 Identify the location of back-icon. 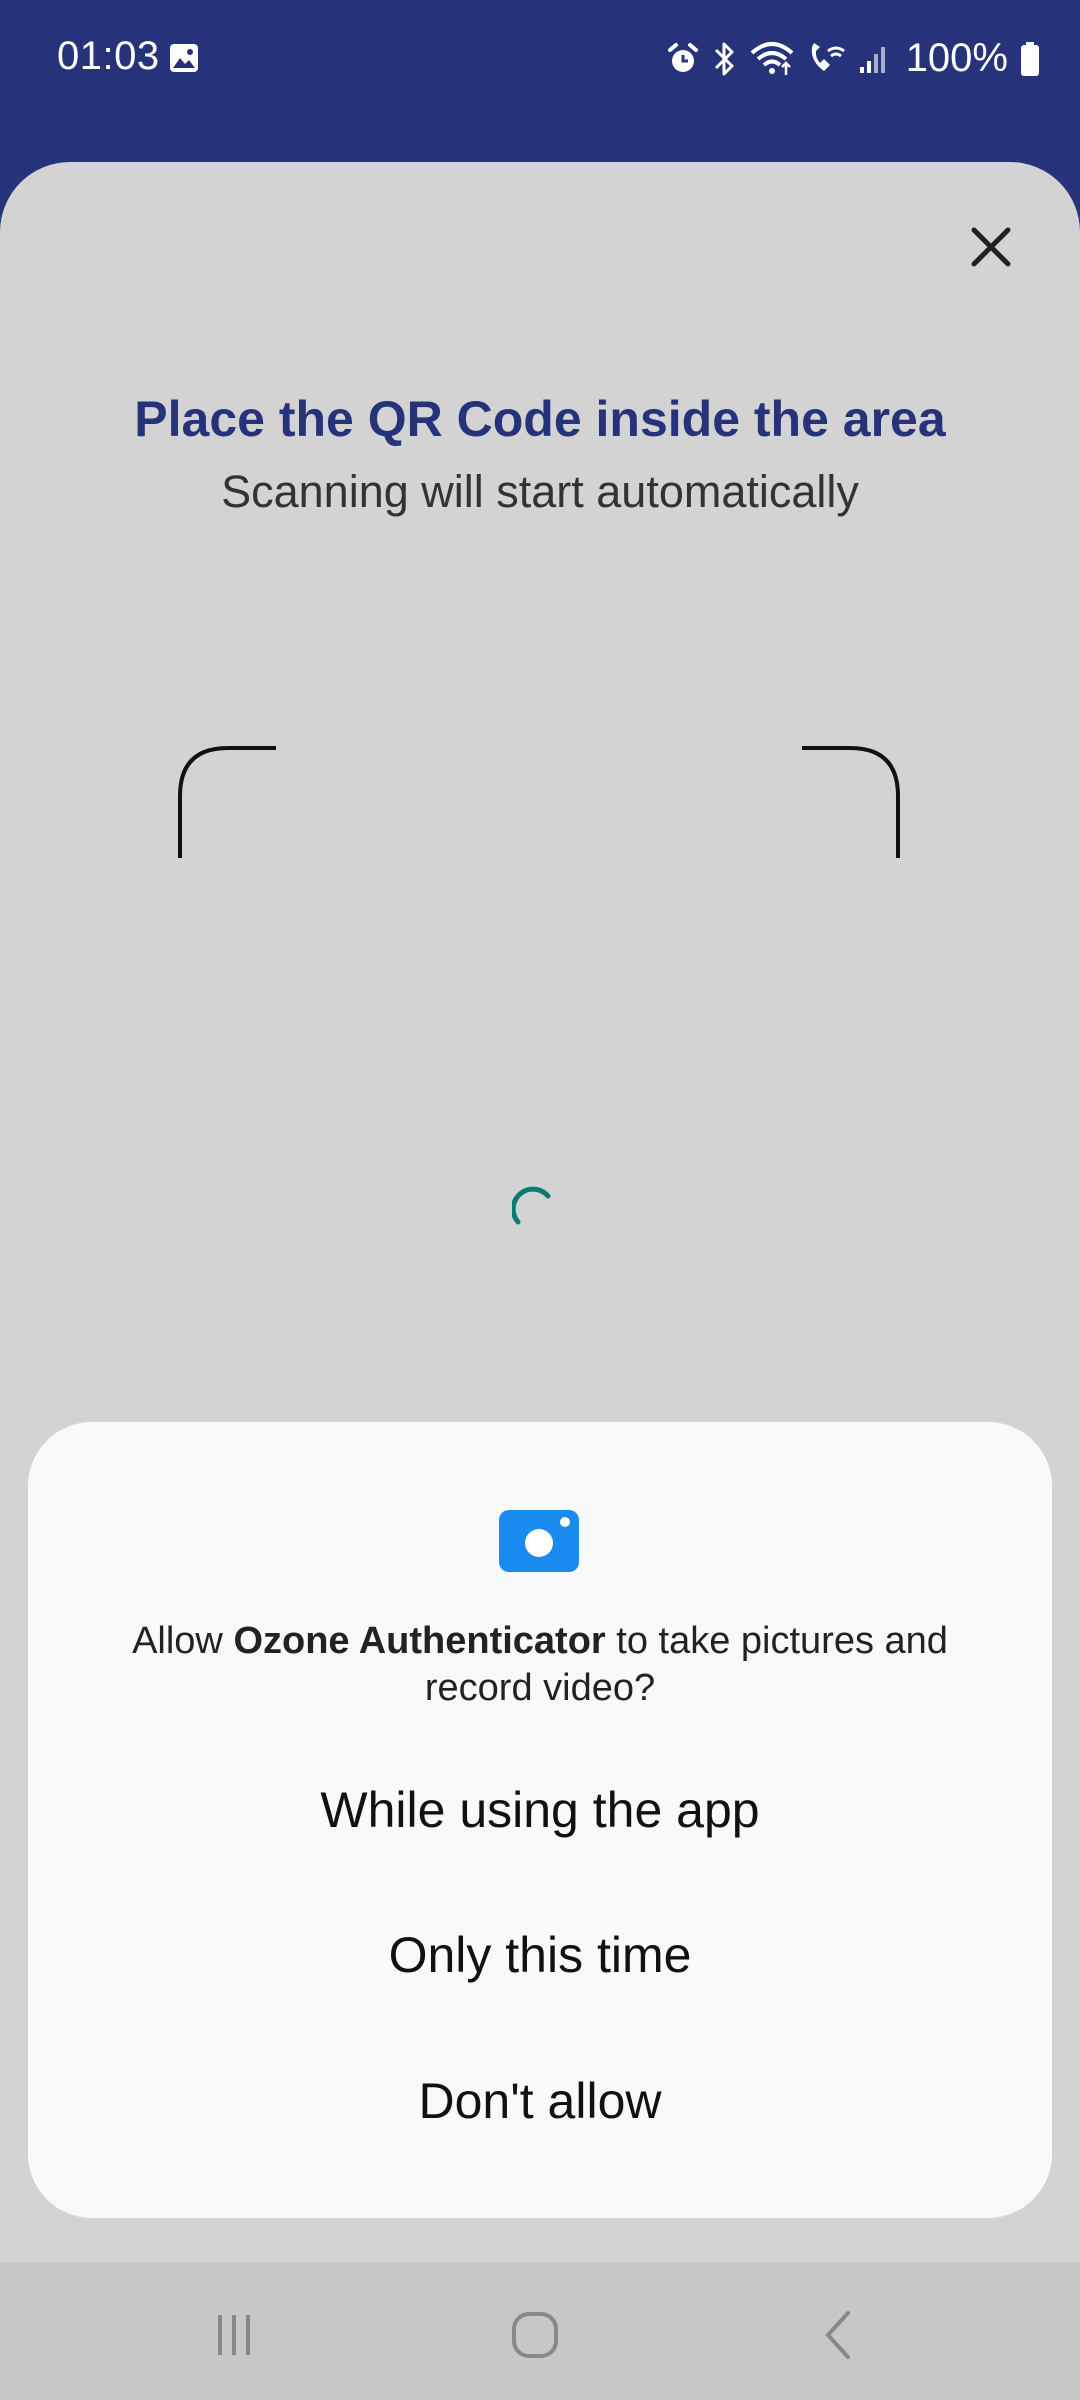
(837, 2335).